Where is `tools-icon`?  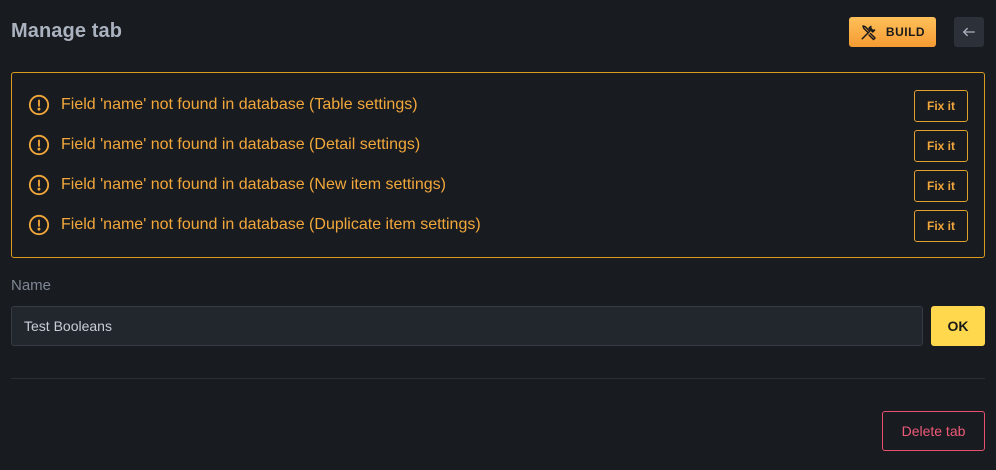 tools-icon is located at coordinates (868, 33).